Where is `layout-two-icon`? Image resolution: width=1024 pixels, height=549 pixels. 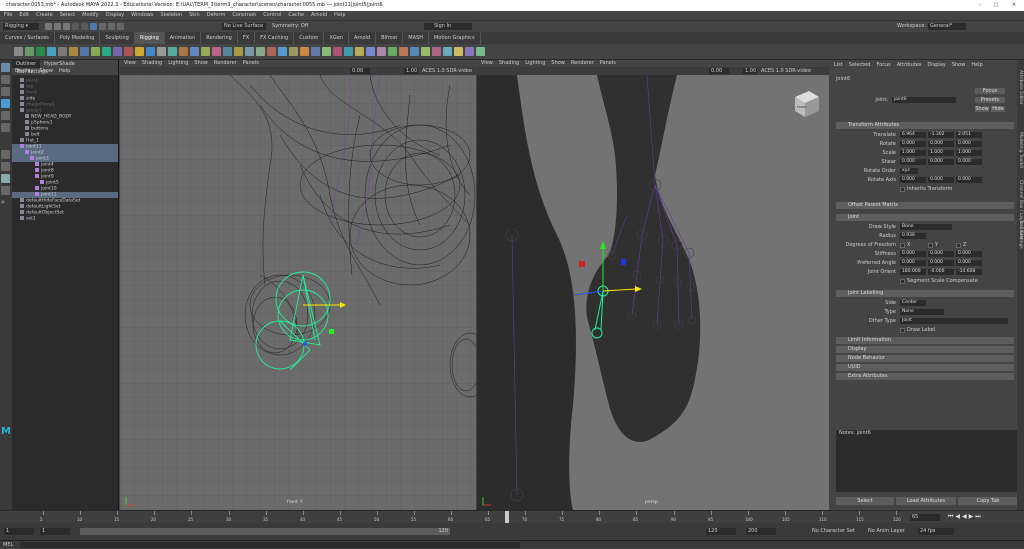
layout-two-icon is located at coordinates (5, 178).